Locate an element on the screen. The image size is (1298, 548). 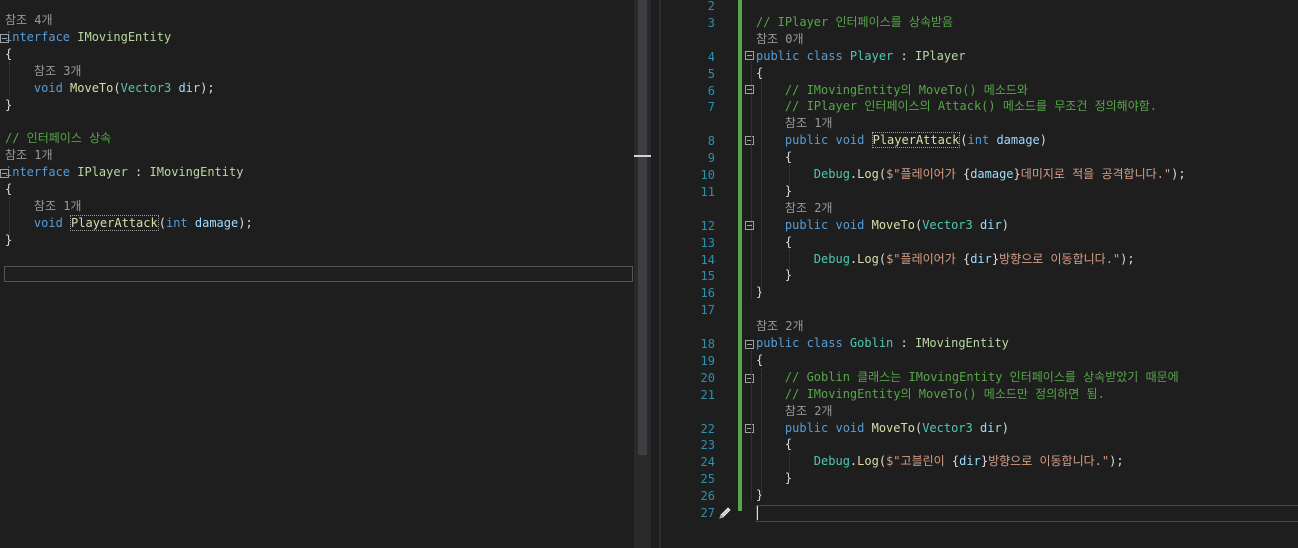
line-number: 21 is located at coordinates (707, 394).